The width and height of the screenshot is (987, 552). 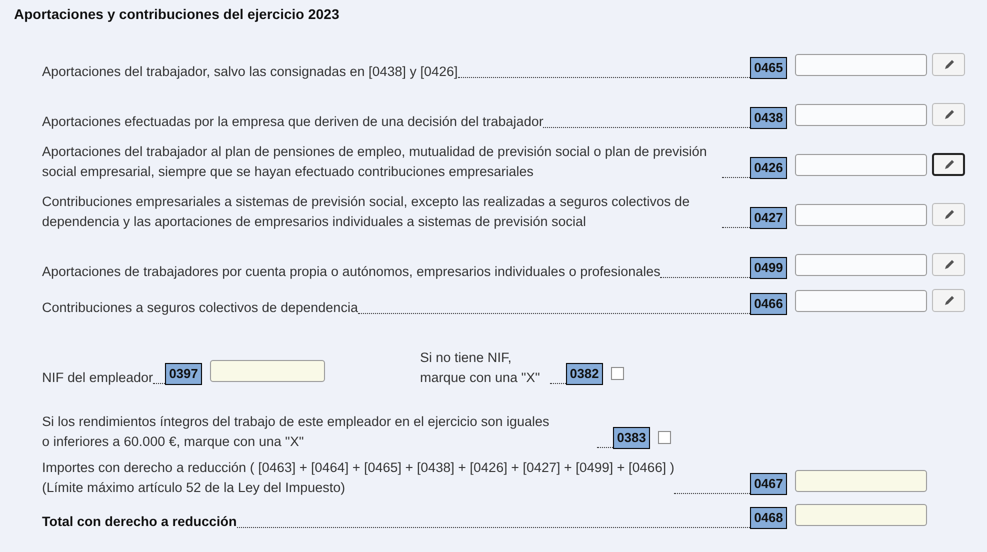 I want to click on field-label: Aportaciones efectuadas por la empresa que deriven de una decisión del trabajador, so click(x=293, y=122).